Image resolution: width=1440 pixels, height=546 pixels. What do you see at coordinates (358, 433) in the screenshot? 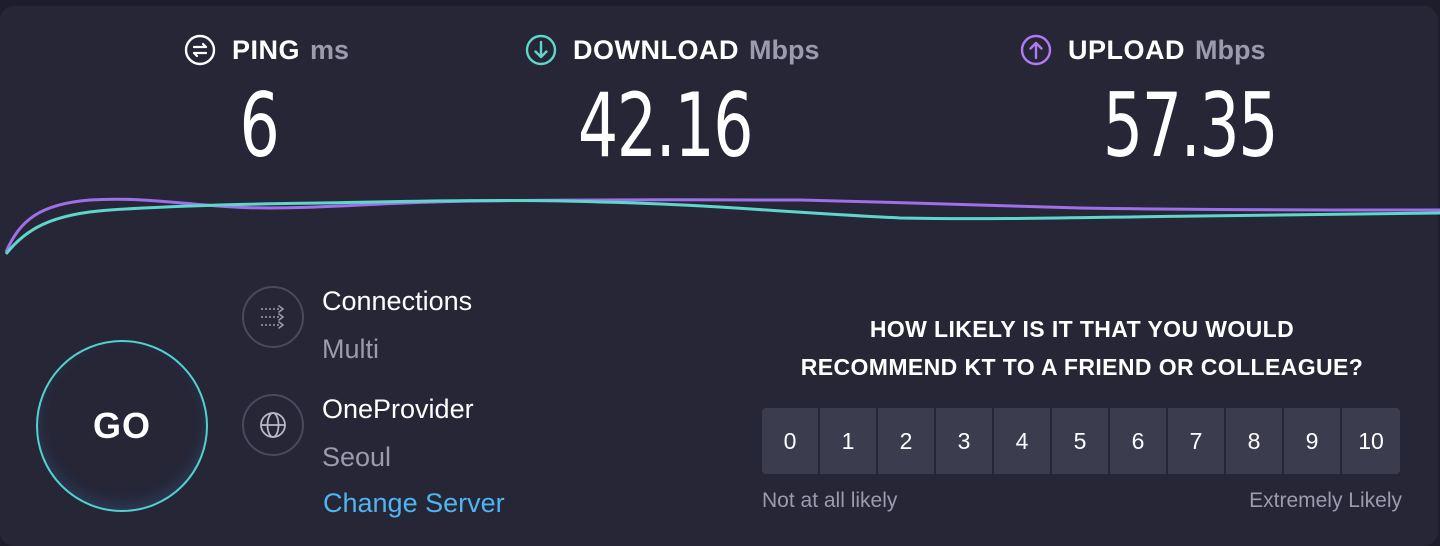
I see `server-info: OneProvider Seoul` at bounding box center [358, 433].